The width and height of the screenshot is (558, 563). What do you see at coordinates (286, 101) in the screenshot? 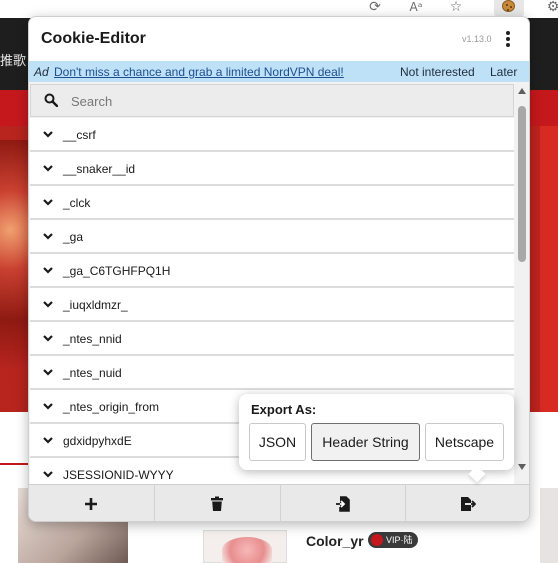
I see `search-input` at bounding box center [286, 101].